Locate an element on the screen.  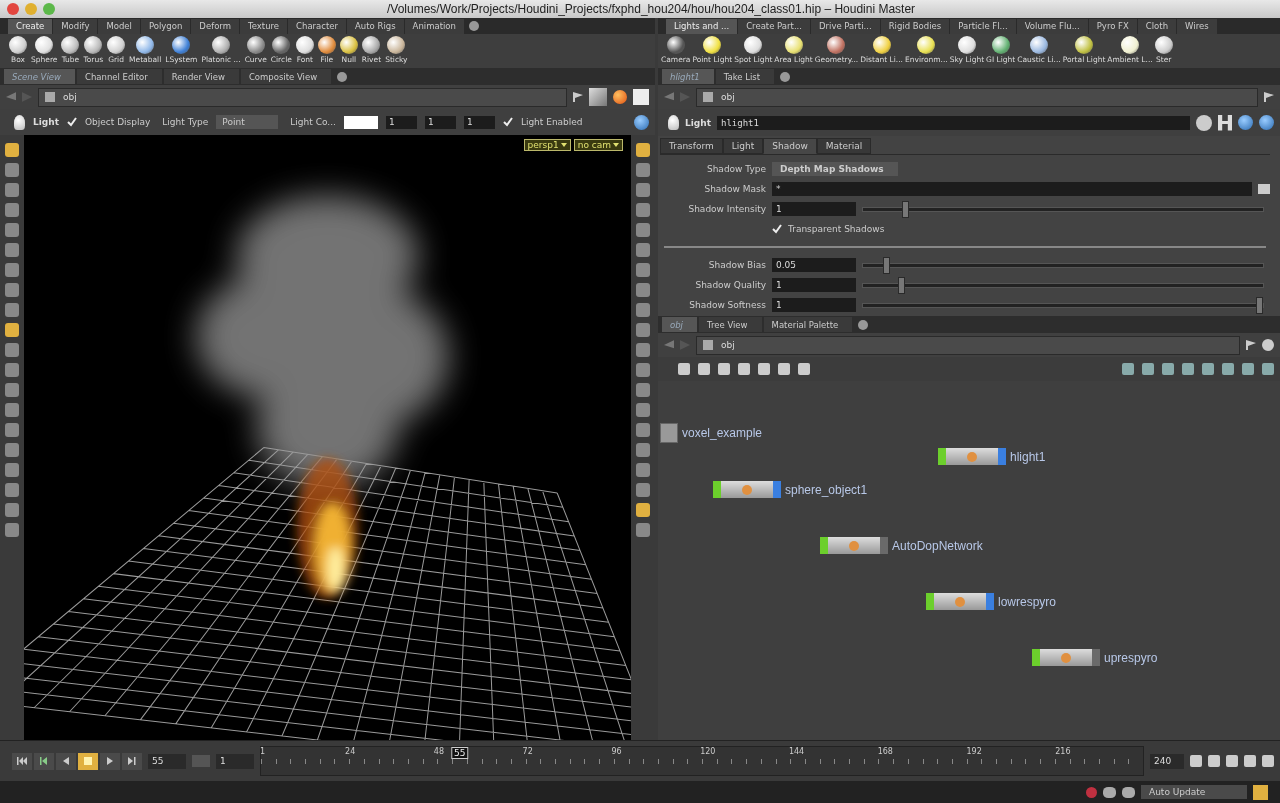
h-logo-icon is located at coordinates (1225, 122).